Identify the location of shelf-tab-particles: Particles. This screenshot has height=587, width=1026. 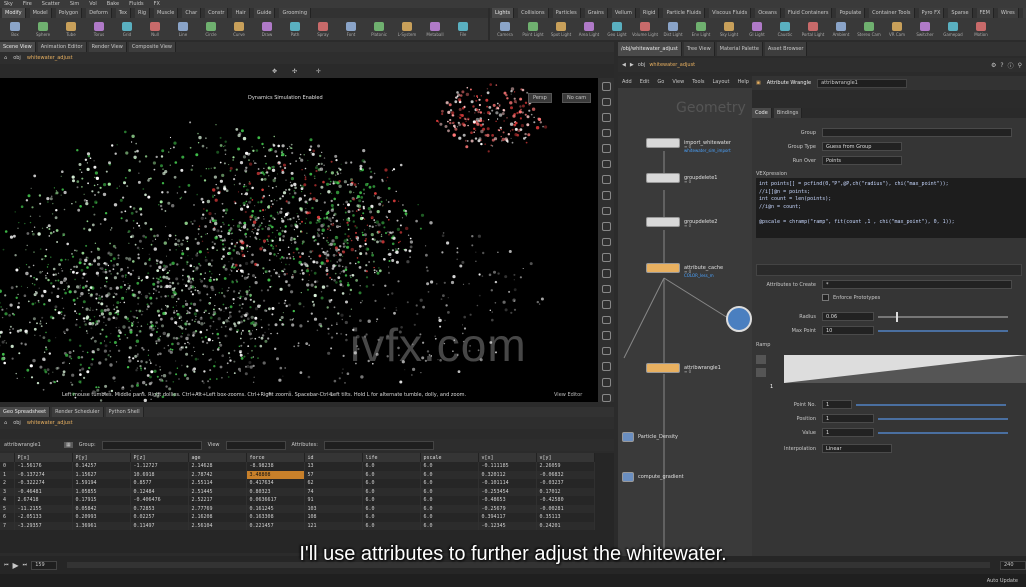
(566, 13).